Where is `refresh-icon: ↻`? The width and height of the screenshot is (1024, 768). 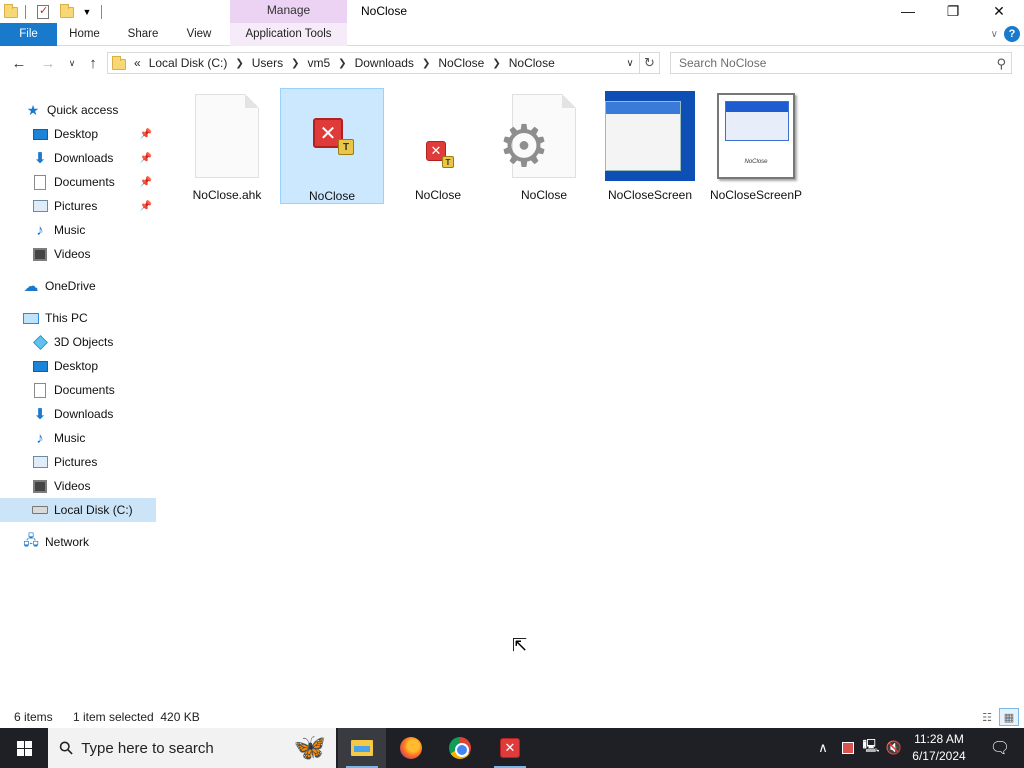 refresh-icon: ↻ is located at coordinates (649, 63).